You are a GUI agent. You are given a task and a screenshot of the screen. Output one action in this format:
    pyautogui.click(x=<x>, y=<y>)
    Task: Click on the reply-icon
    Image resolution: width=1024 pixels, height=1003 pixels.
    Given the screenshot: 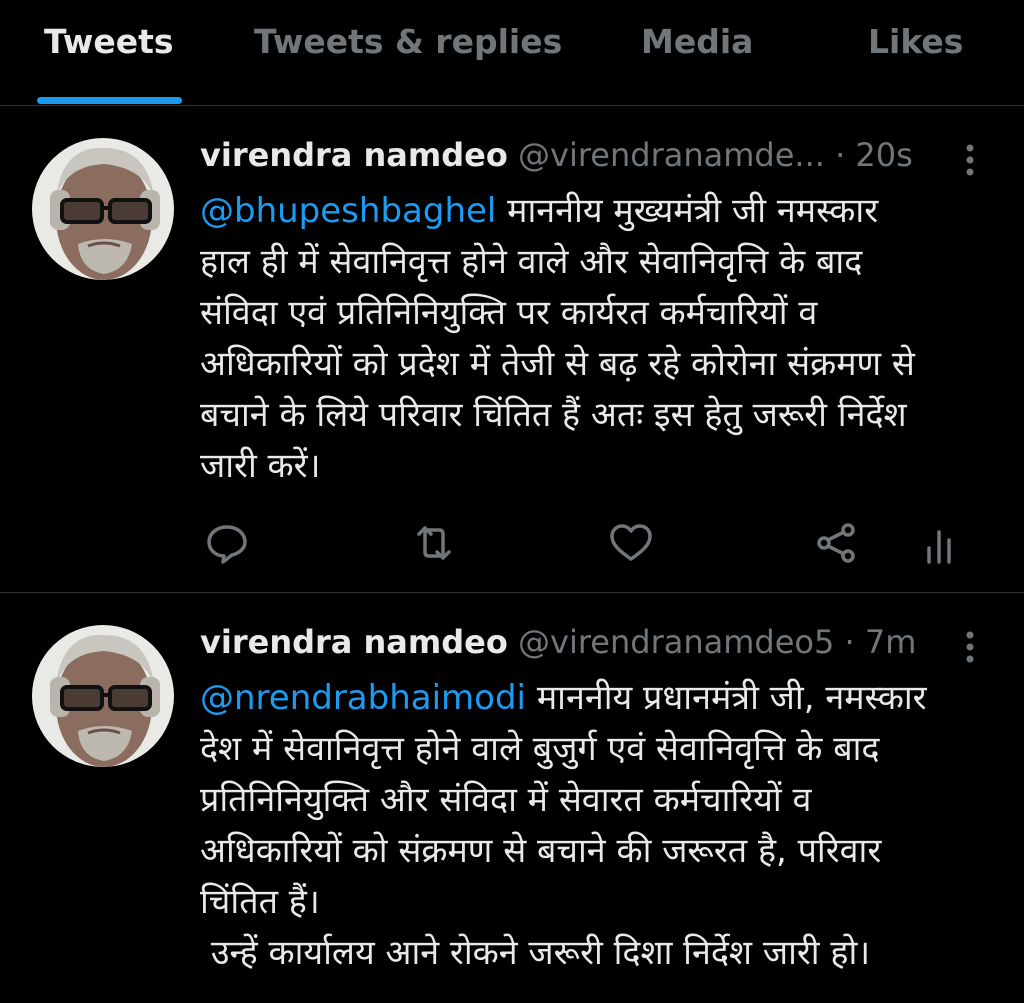 What is the action you would take?
    pyautogui.click(x=227, y=543)
    